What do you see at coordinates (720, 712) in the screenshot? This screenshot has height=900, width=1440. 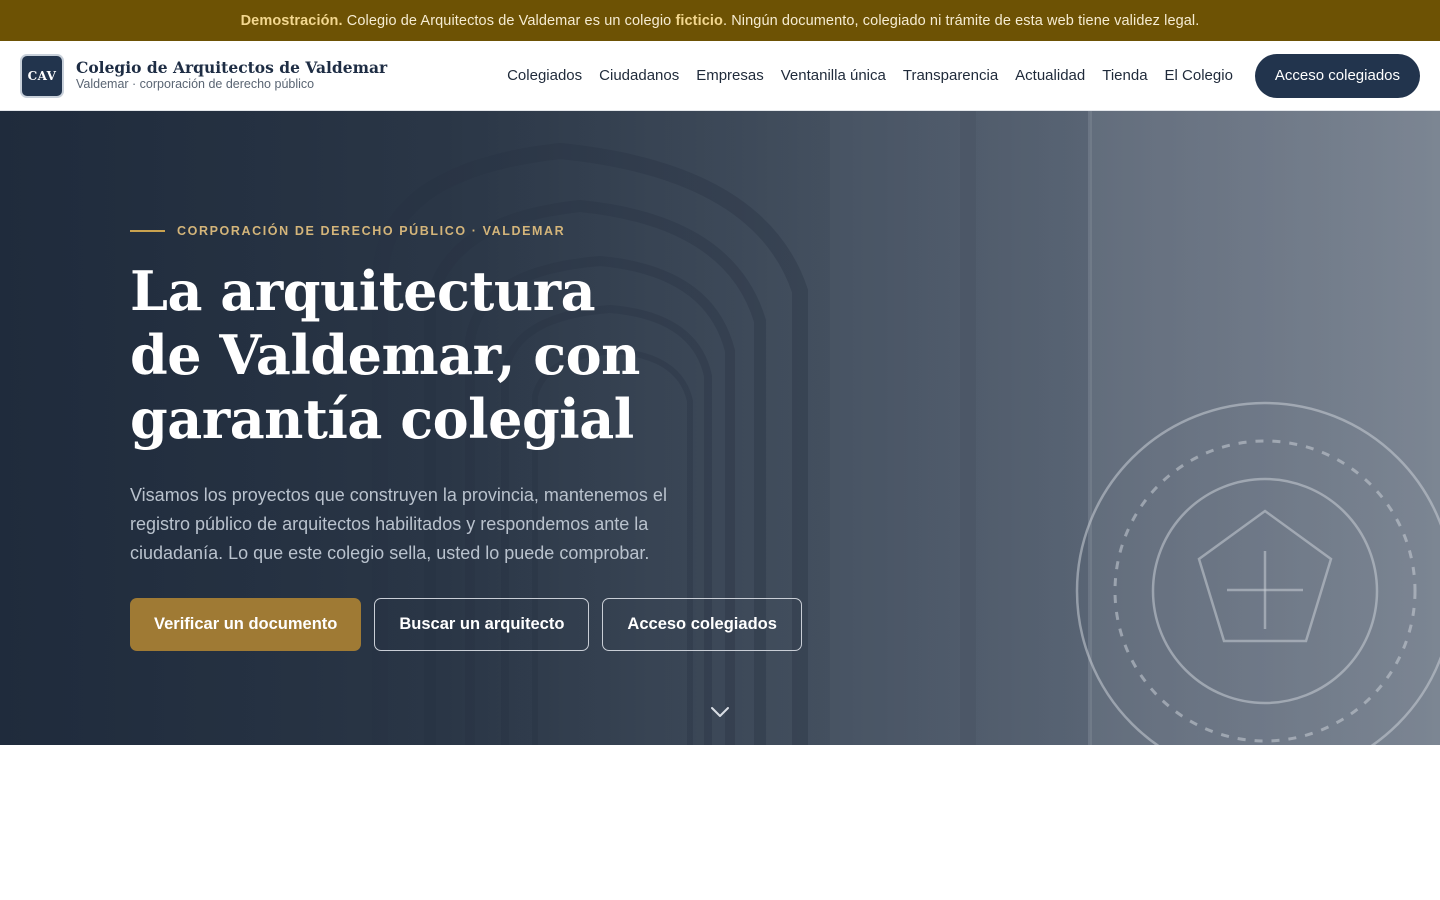 I see `chevron-down-icon` at bounding box center [720, 712].